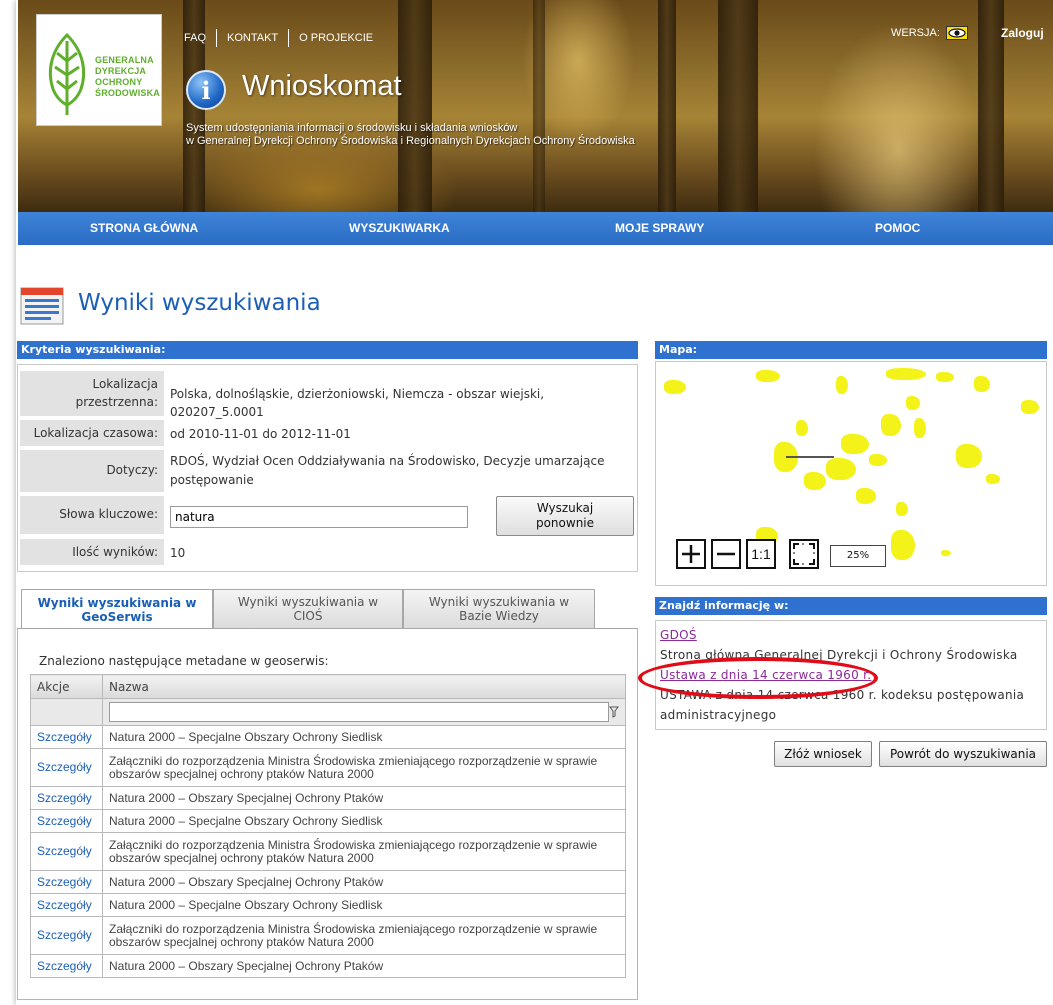  I want to click on nav-my-cases: MOJE SPRAWY, so click(659, 228).